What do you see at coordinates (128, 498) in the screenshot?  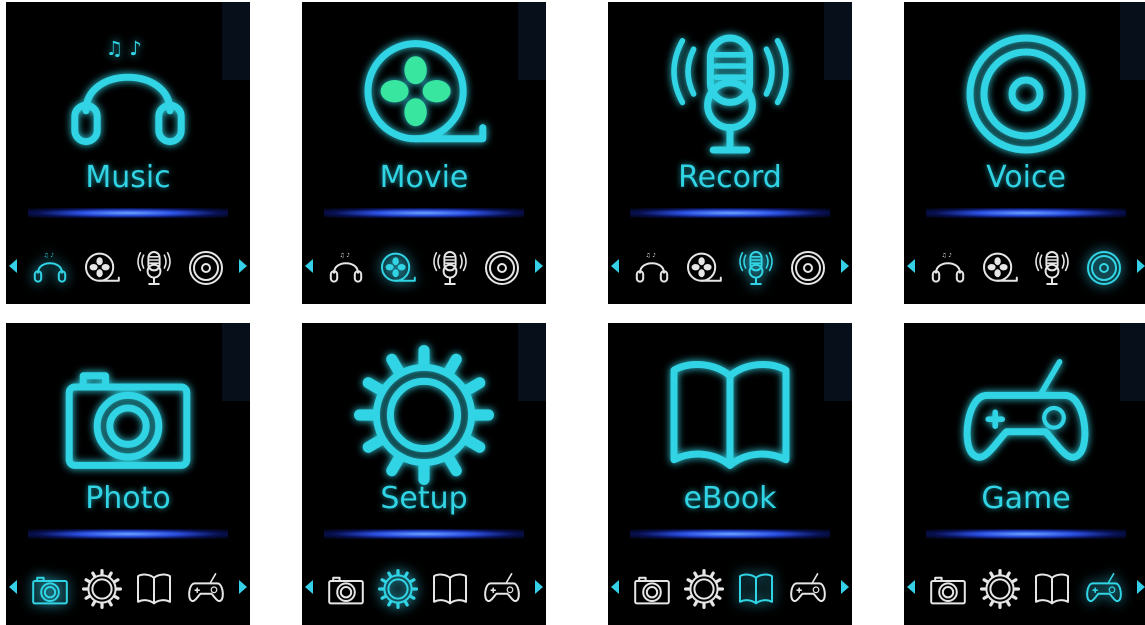 I see `menu-title: Photo` at bounding box center [128, 498].